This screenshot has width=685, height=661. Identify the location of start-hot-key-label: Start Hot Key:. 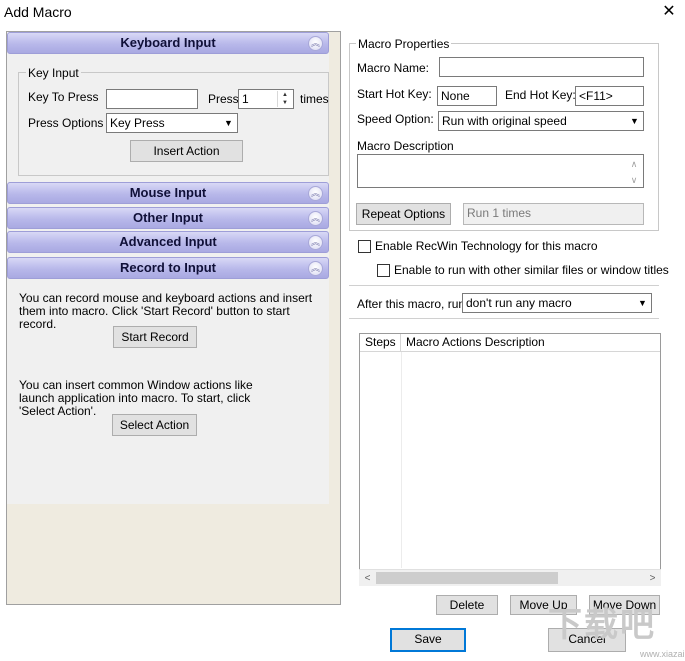
(394, 94).